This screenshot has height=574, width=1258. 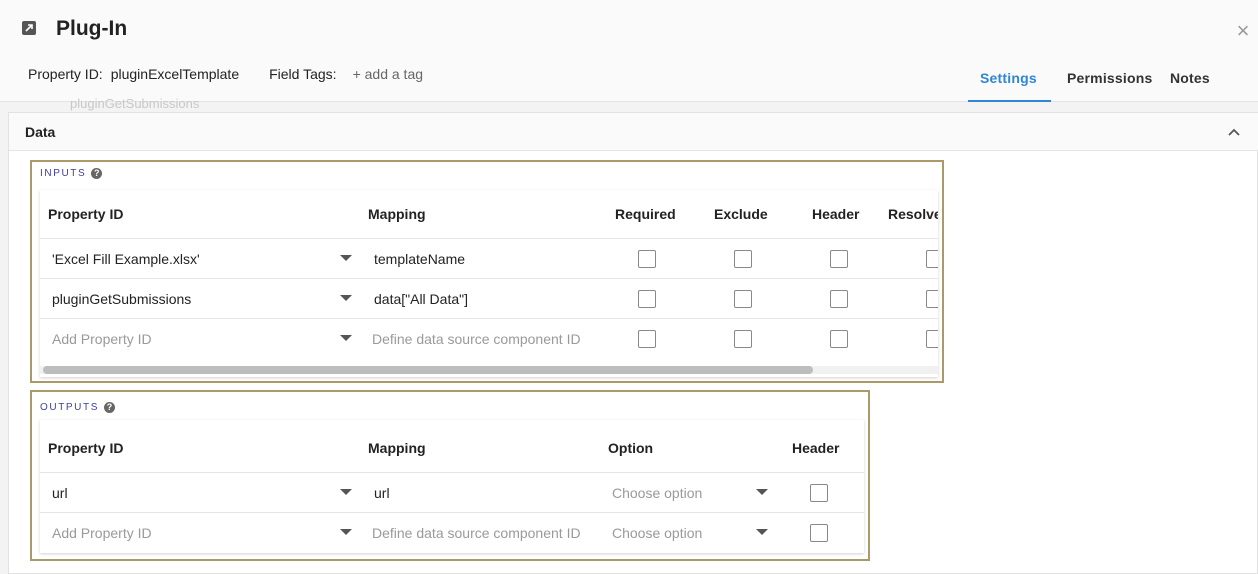 What do you see at coordinates (1103, 79) in the screenshot?
I see `tab-permissions: Permissions` at bounding box center [1103, 79].